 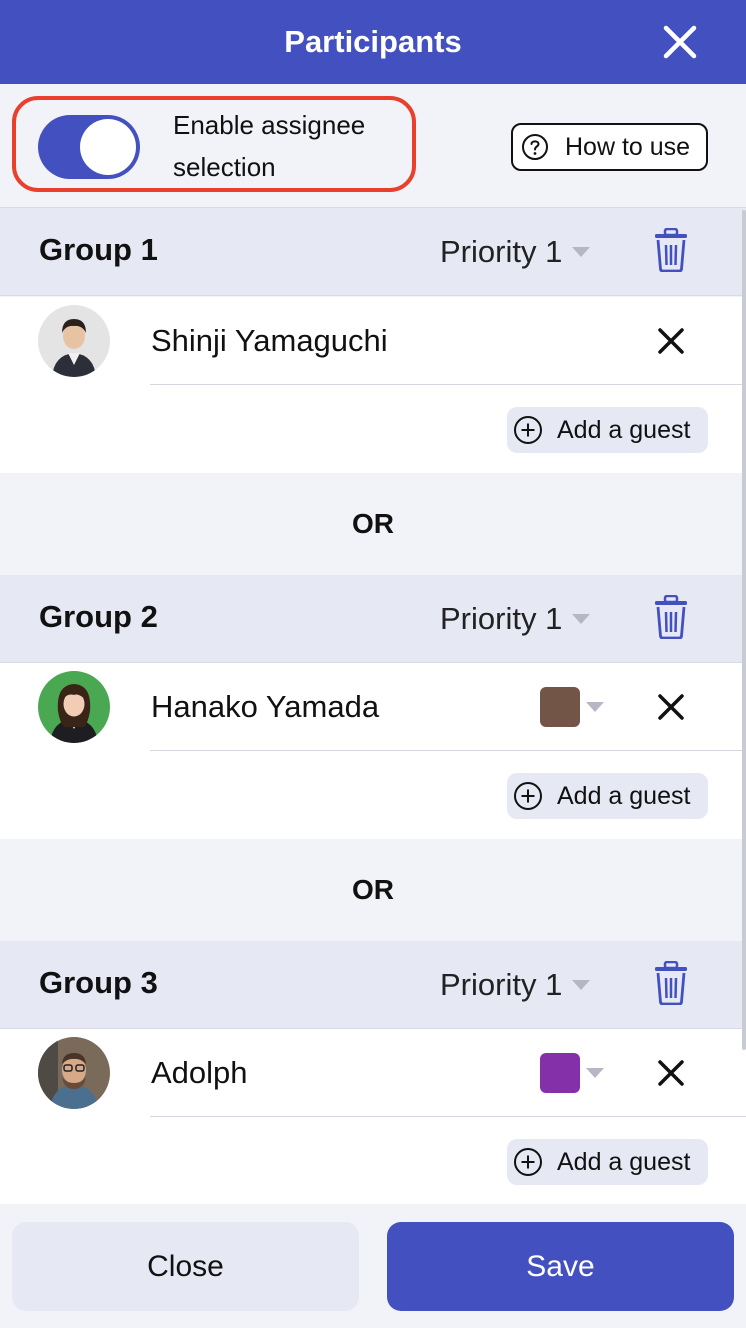 What do you see at coordinates (560, 1266) in the screenshot?
I see `save-button: Save` at bounding box center [560, 1266].